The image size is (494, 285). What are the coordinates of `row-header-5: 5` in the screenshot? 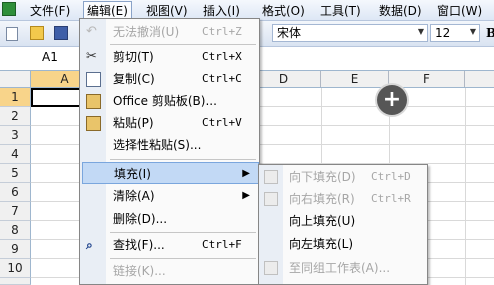 It's located at (15, 173).